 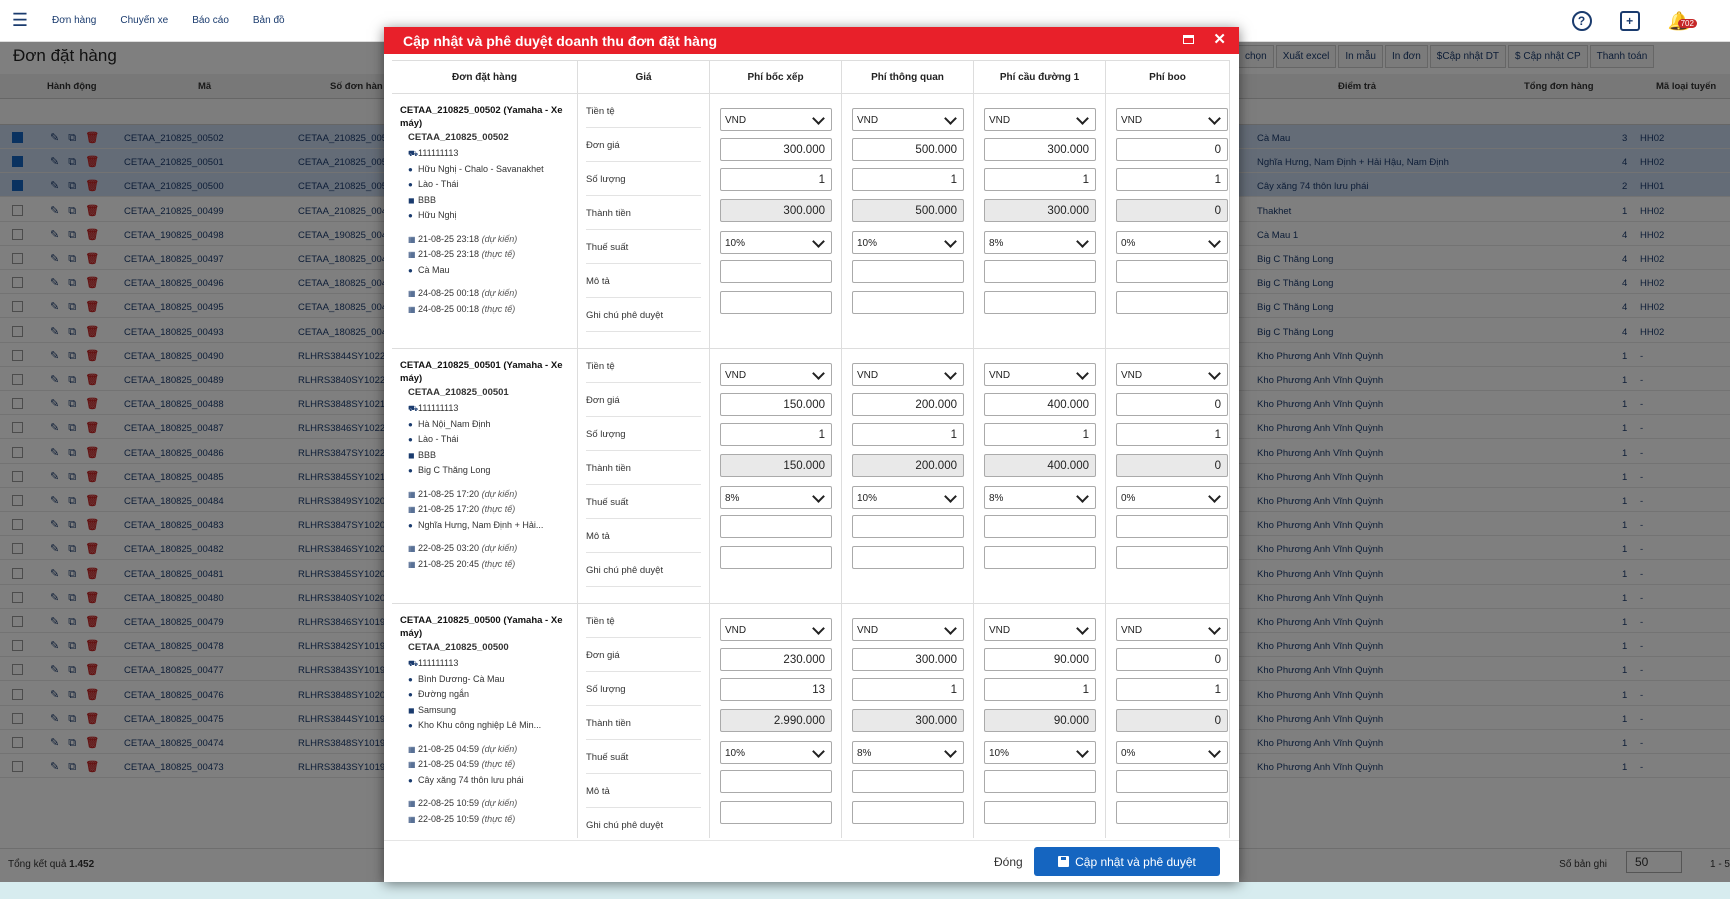 I want to click on close-button: Đóng, so click(x=1008, y=862).